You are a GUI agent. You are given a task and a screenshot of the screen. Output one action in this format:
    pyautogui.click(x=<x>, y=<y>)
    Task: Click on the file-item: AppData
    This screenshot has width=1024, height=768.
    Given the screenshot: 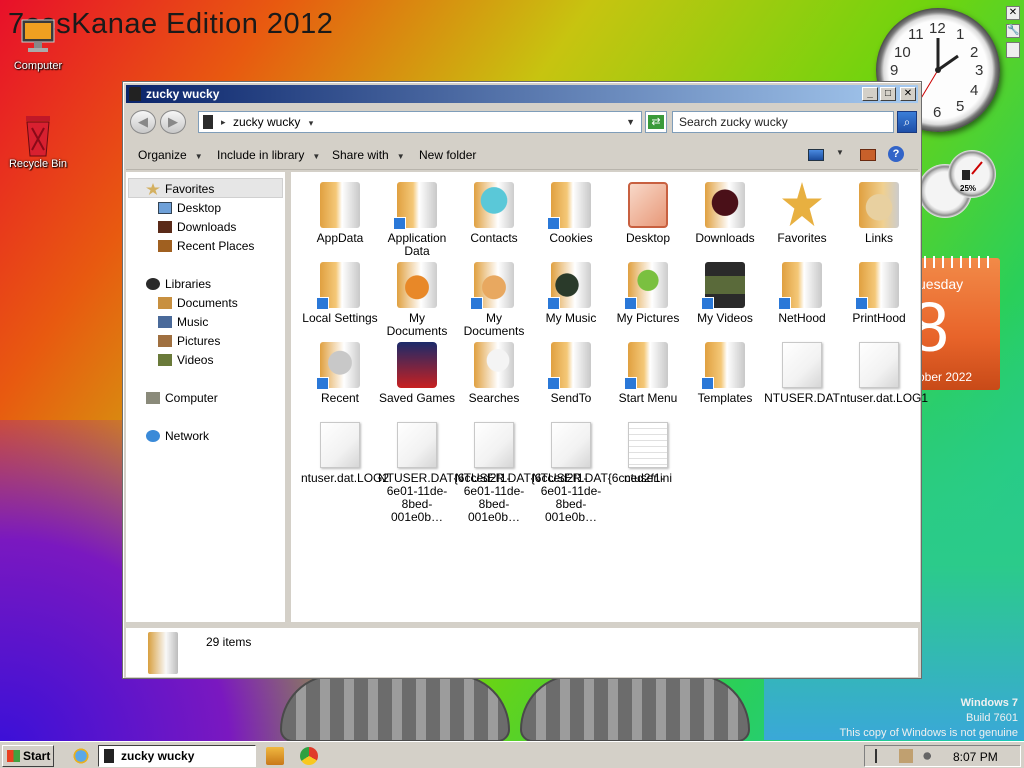 What is the action you would take?
    pyautogui.click(x=340, y=213)
    